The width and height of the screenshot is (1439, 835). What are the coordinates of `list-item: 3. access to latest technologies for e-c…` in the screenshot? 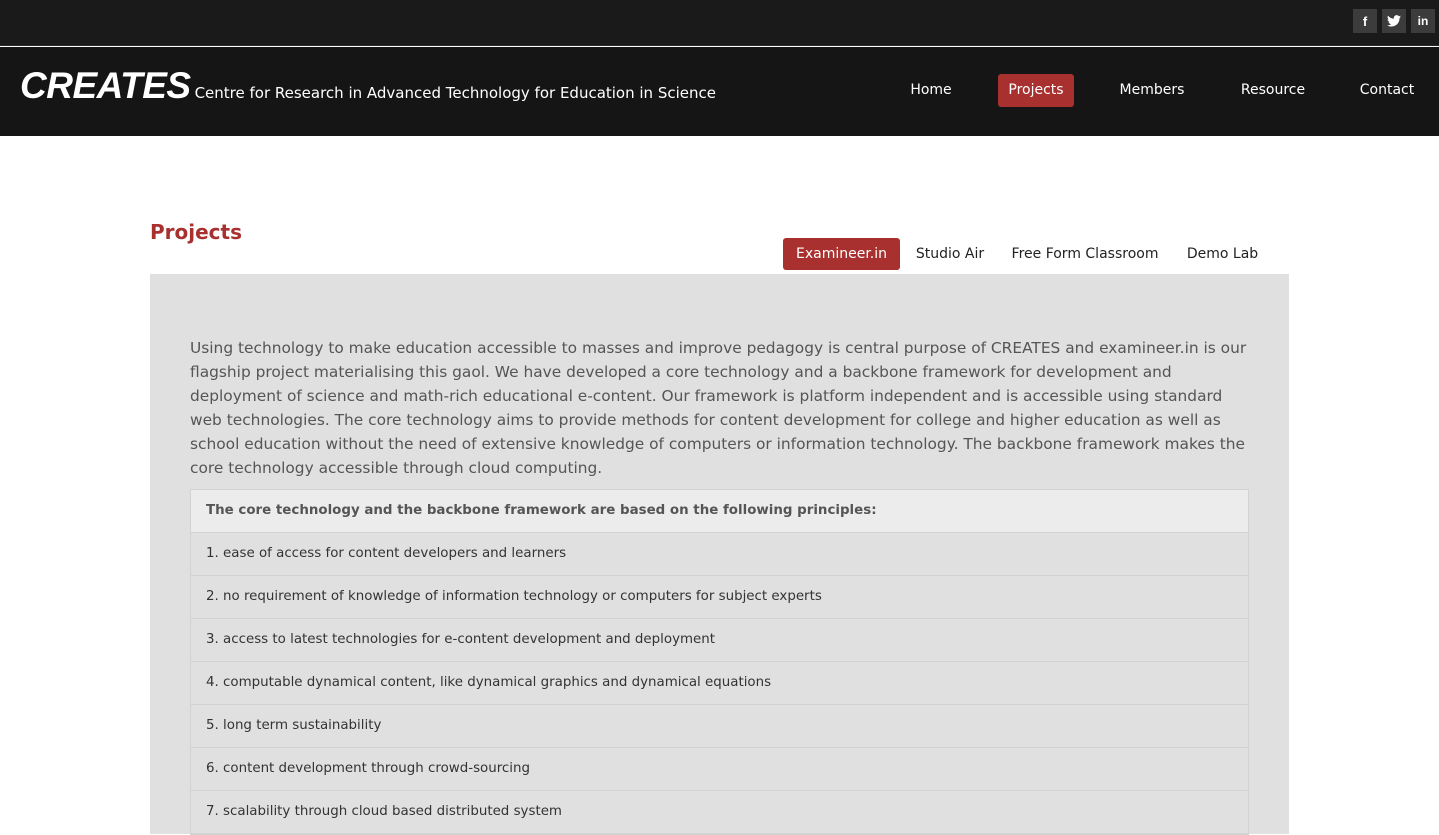 It's located at (719, 640).